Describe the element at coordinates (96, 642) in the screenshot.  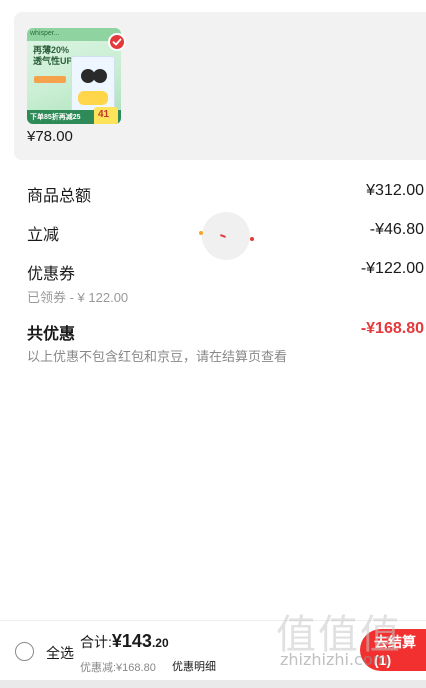
I see `total-prefix: 合计:` at that location.